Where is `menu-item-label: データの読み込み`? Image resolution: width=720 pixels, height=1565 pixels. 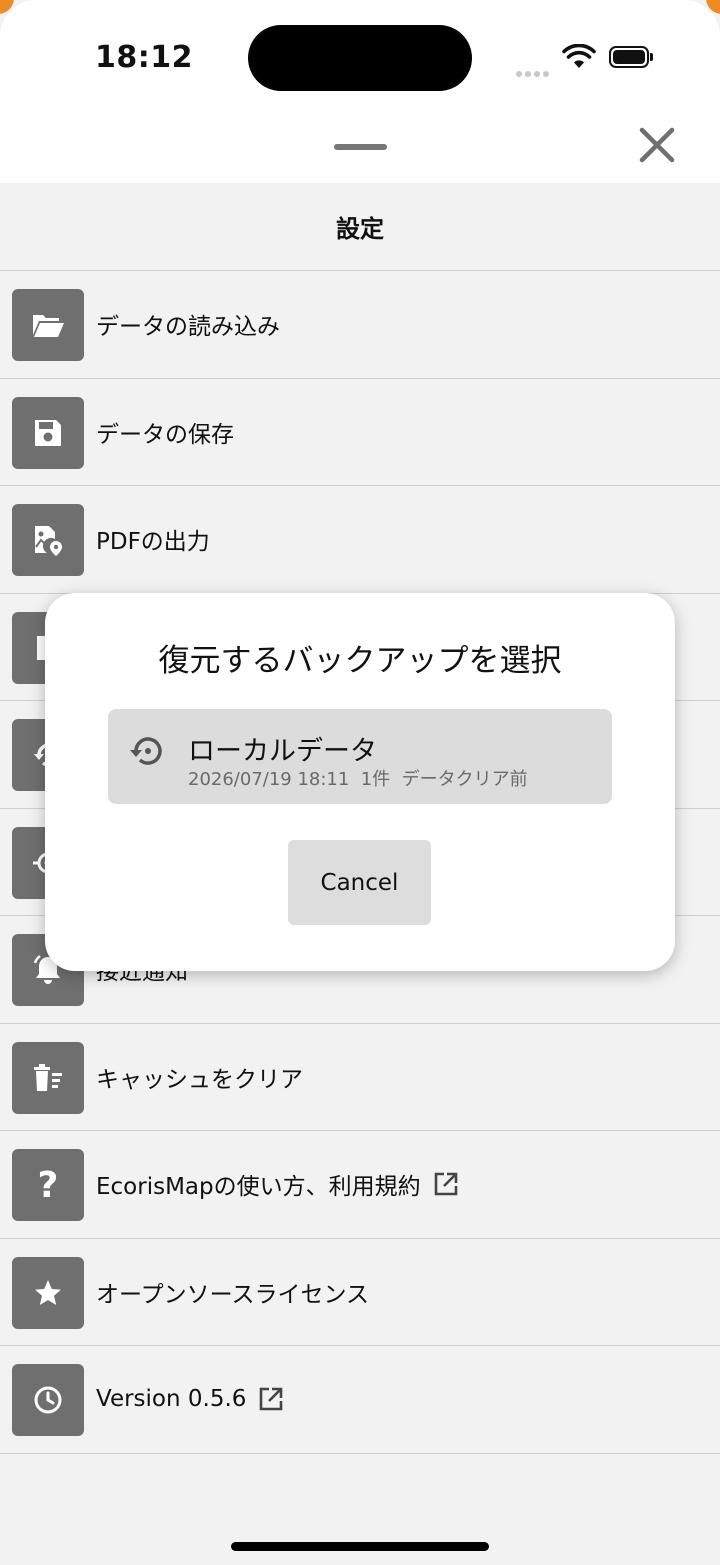
menu-item-label: データの読み込み is located at coordinates (188, 327).